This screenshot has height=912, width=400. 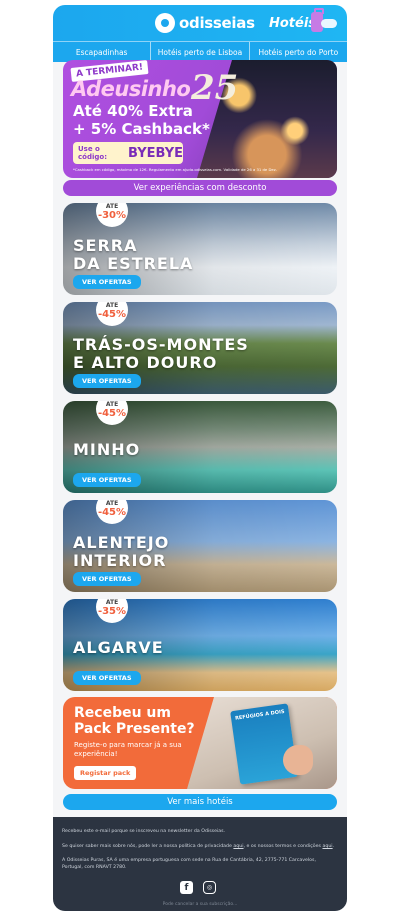 What do you see at coordinates (198, 887) in the screenshot?
I see `social-links: f ◎` at bounding box center [198, 887].